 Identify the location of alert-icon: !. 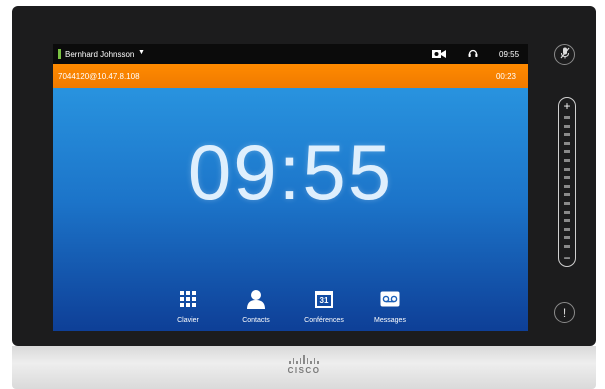
(564, 312).